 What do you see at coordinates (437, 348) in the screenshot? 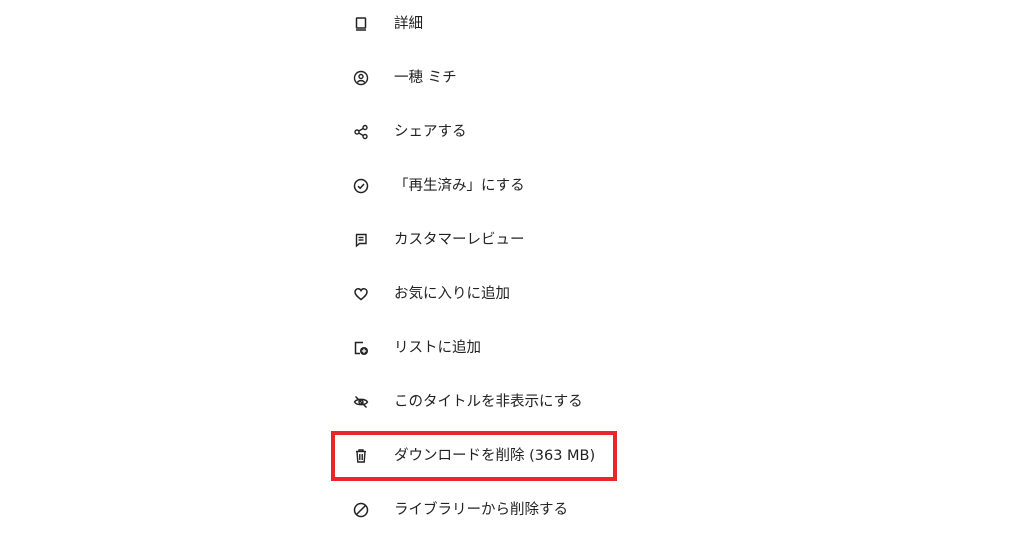
I see `menu-item-label: リストに追加` at bounding box center [437, 348].